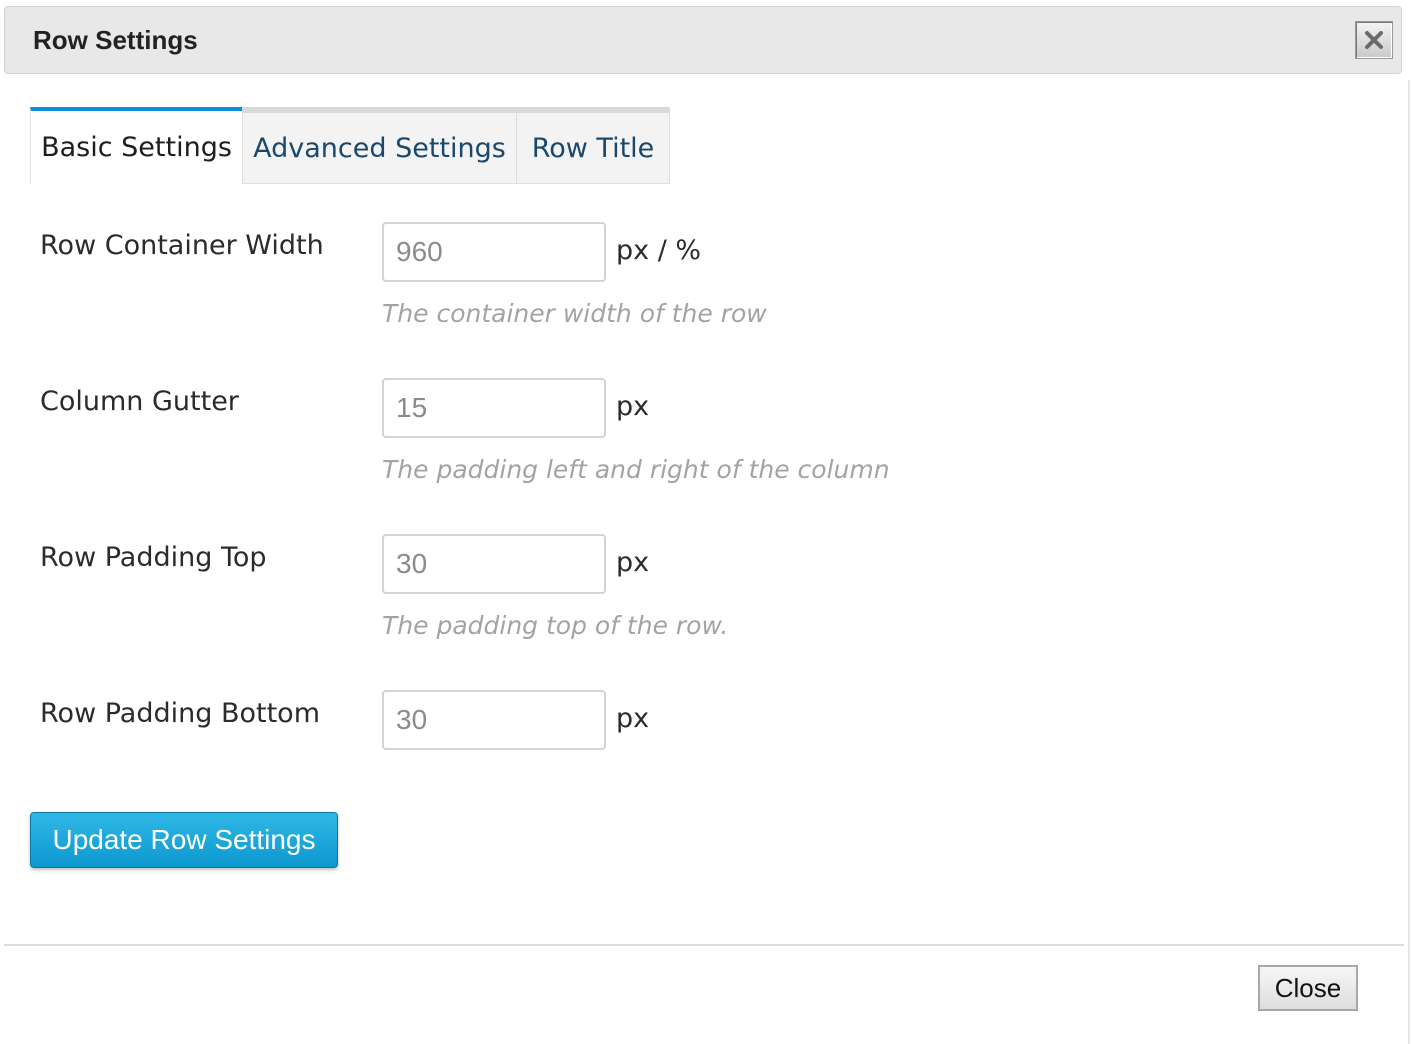 Image resolution: width=1412 pixels, height=1044 pixels. I want to click on dialog-titlebar: Row Settings, so click(703, 40).